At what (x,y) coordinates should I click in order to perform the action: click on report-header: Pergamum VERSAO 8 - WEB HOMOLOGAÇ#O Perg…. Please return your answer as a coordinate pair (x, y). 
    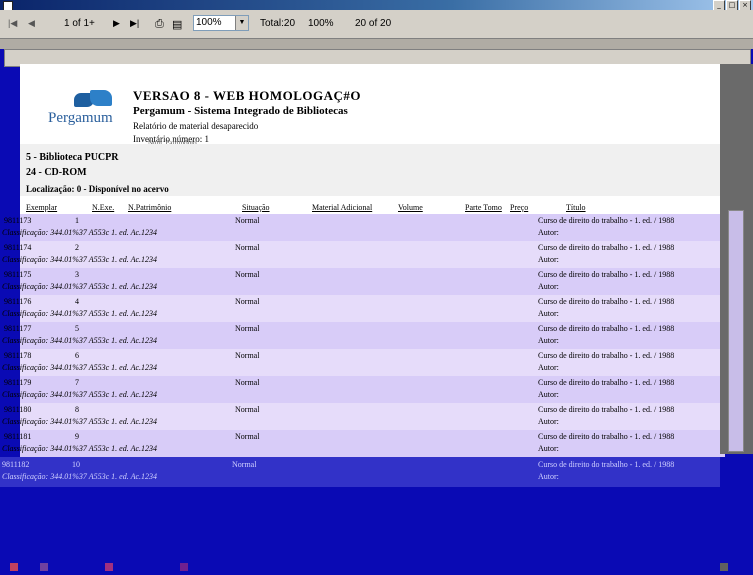
    Looking at the image, I should click on (380, 105).